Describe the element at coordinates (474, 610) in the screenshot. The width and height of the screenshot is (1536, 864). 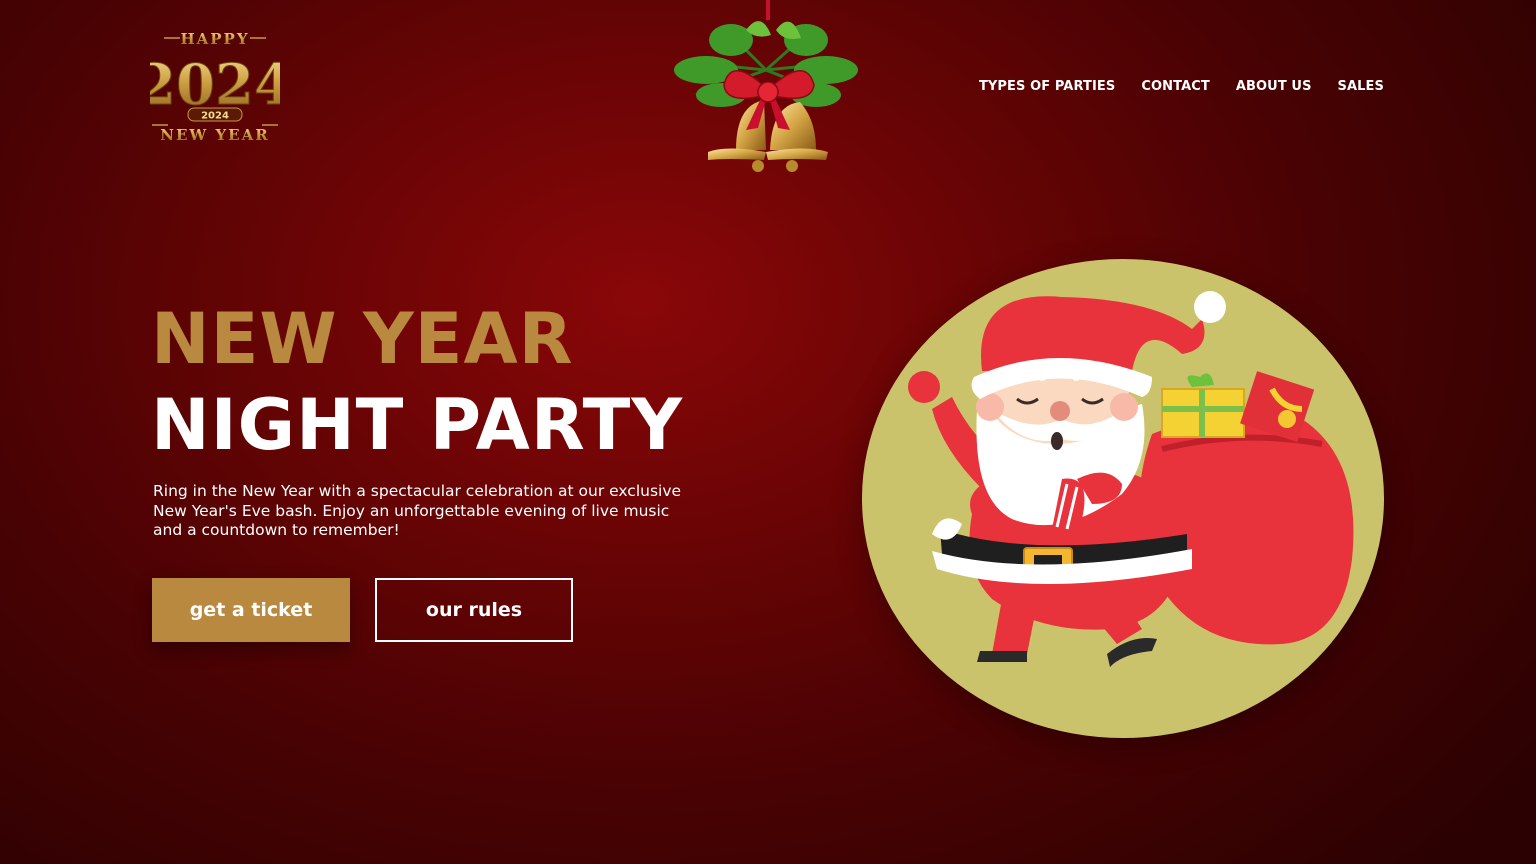
I see `our-rules-button: our rules` at that location.